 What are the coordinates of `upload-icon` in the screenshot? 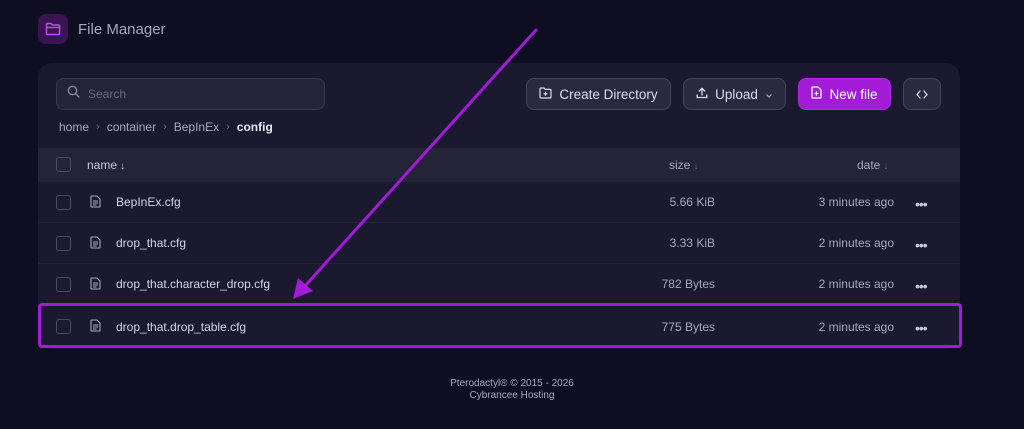 It's located at (702, 94).